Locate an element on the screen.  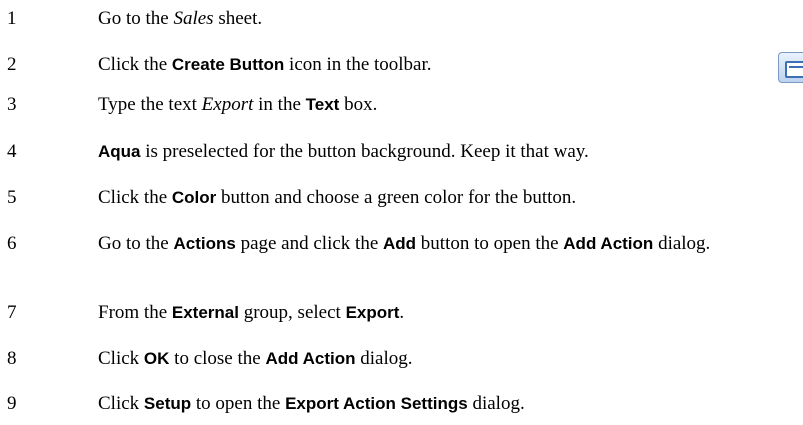
step-text: Type the text Export in the Text box. is located at coordinates (238, 104).